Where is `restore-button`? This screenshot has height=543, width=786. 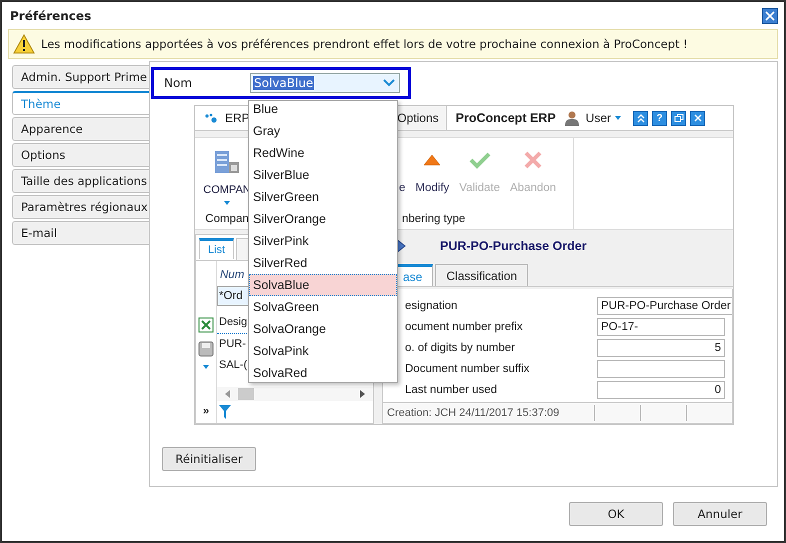
restore-button is located at coordinates (678, 118).